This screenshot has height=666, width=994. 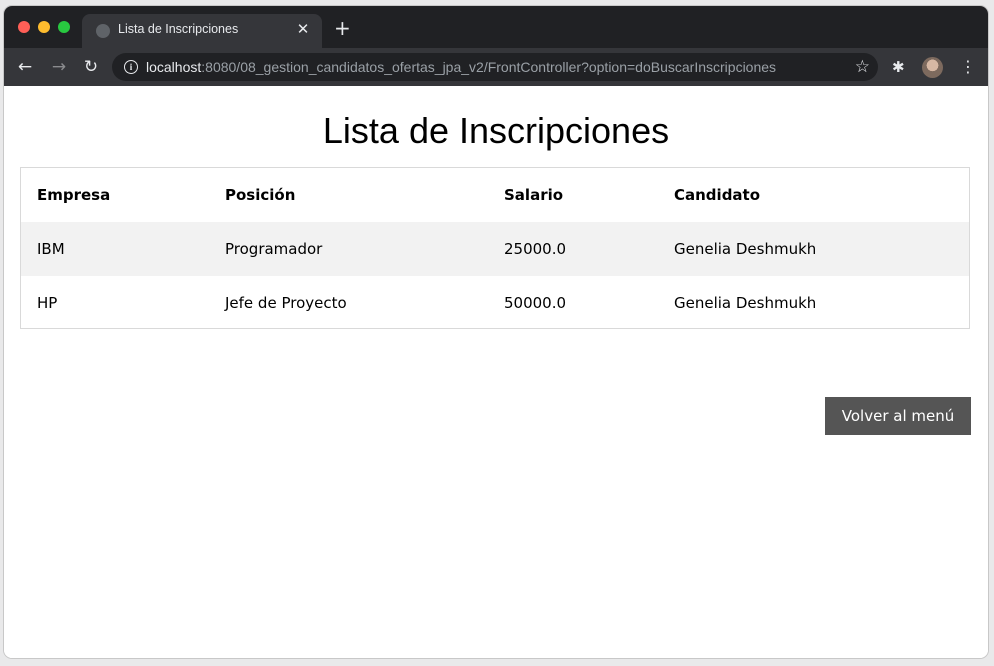 What do you see at coordinates (495, 195) in the screenshot?
I see `table-header-row: Empresa Posición Salario Candidato` at bounding box center [495, 195].